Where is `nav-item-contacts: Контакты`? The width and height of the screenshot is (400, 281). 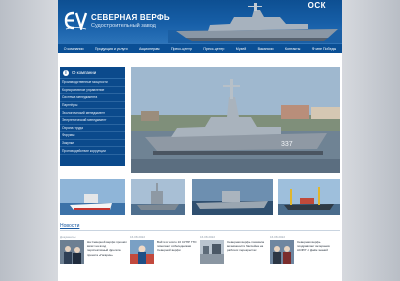
nav-item-contacts: Контакты is located at coordinates (293, 49).